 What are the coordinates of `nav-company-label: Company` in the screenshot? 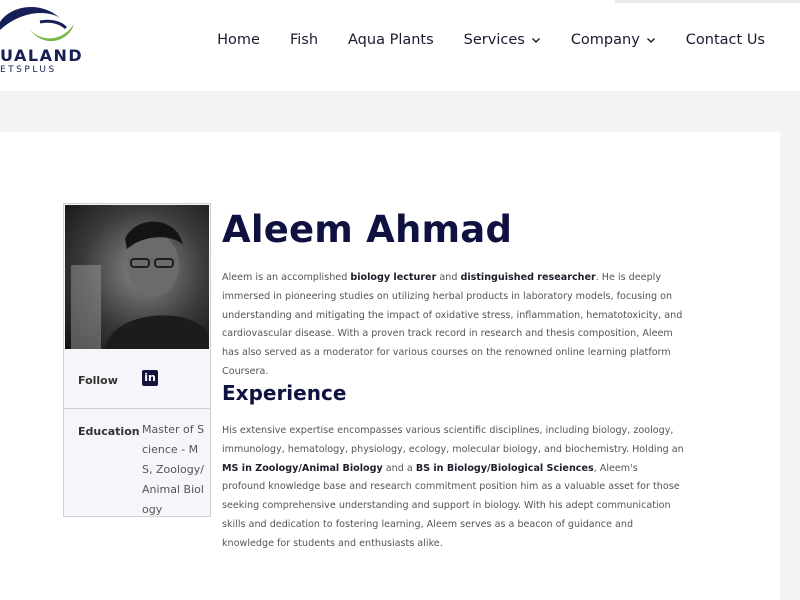 It's located at (605, 40).